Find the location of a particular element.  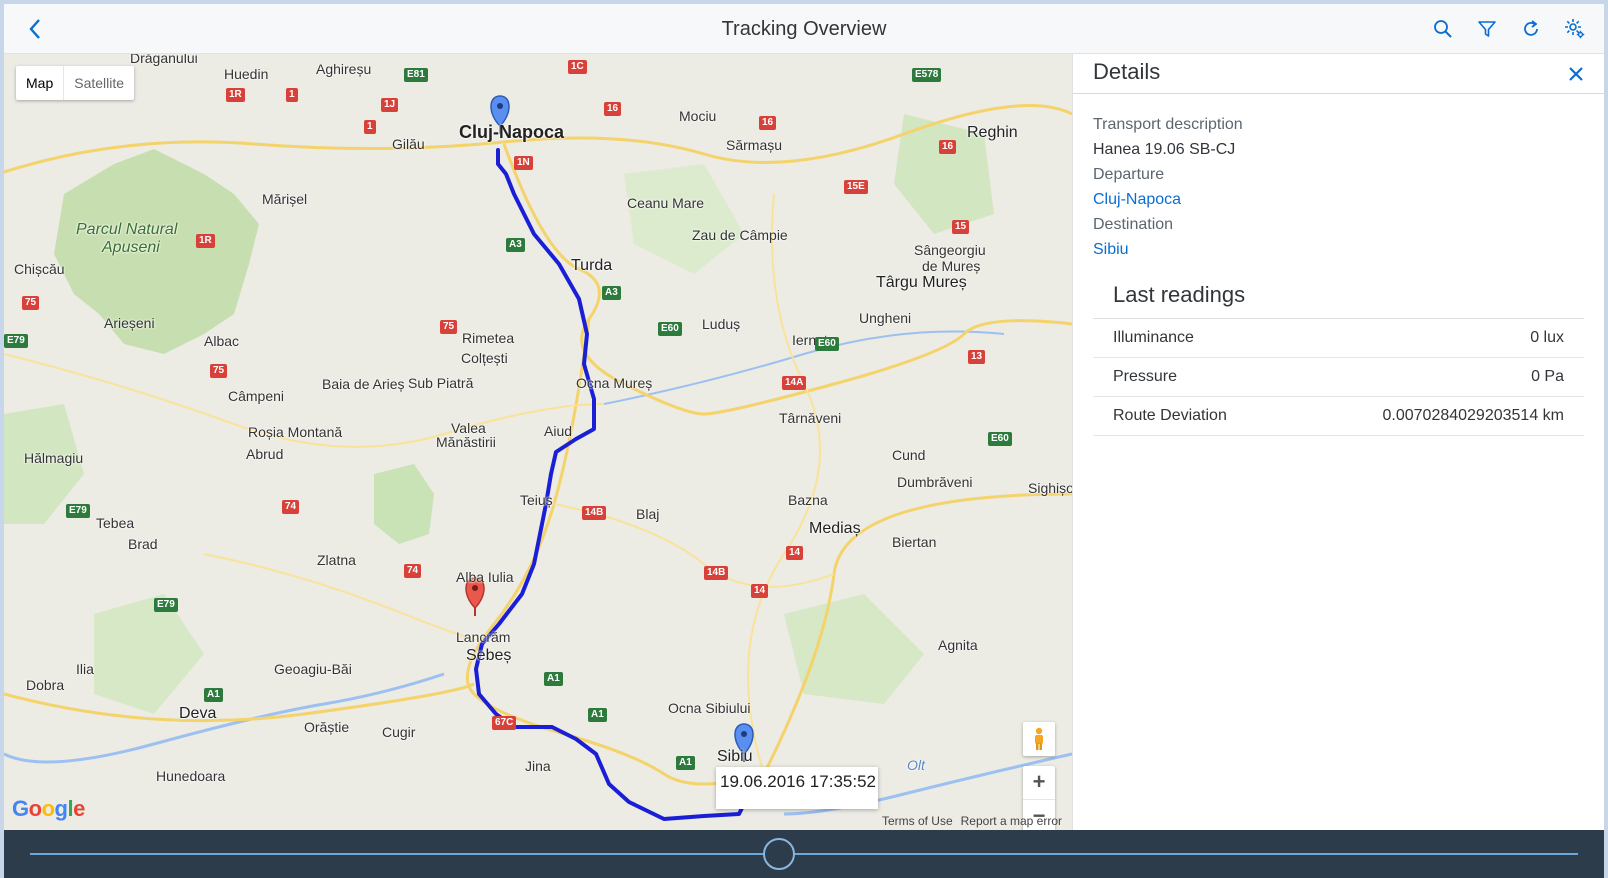

street-view-button is located at coordinates (1039, 739).